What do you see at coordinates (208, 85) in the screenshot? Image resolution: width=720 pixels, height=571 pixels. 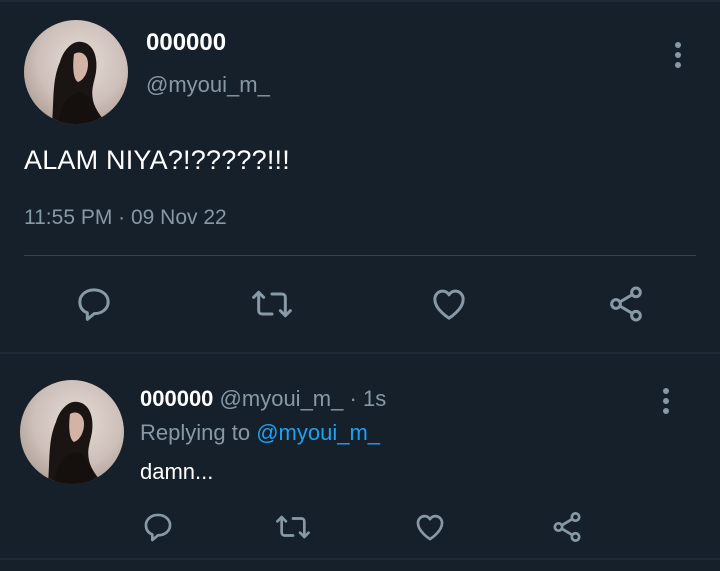 I see `user-handle: @myoui_m_` at bounding box center [208, 85].